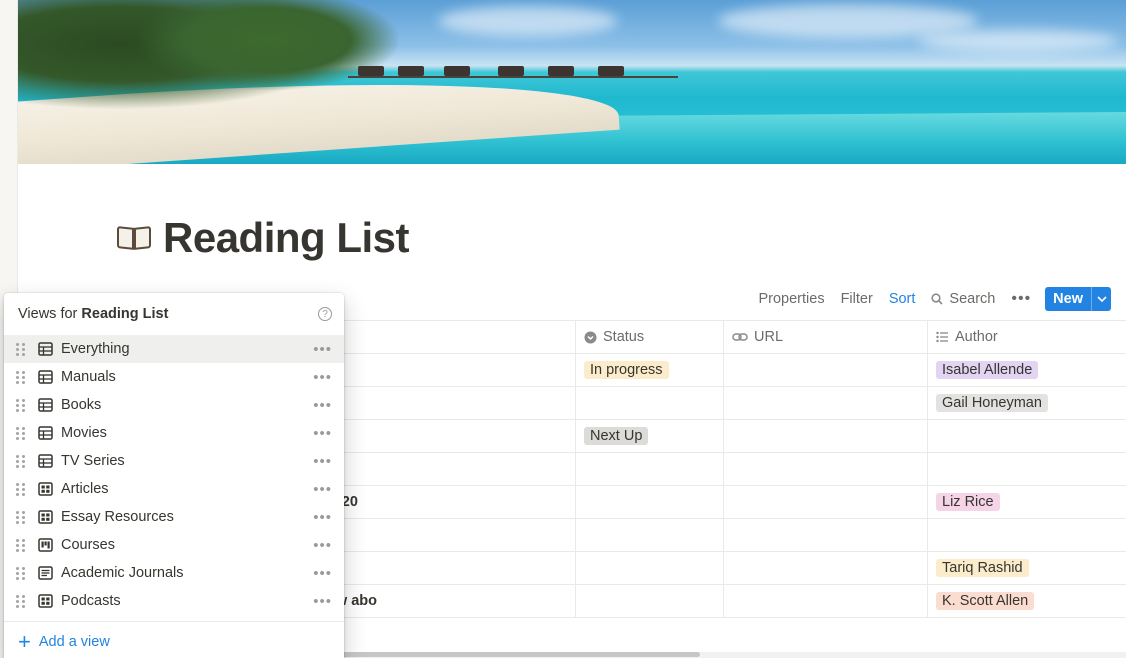  I want to click on url-column-header: URL, so click(826, 337).